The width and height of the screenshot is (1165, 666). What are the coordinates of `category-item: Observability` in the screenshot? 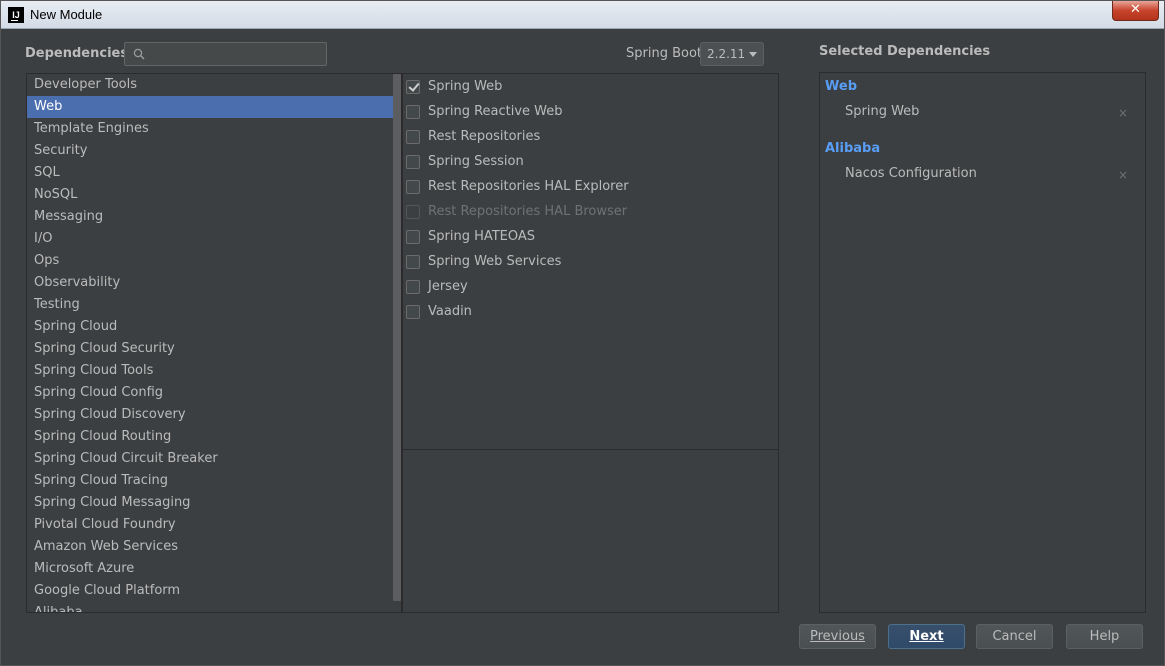 It's located at (213, 283).